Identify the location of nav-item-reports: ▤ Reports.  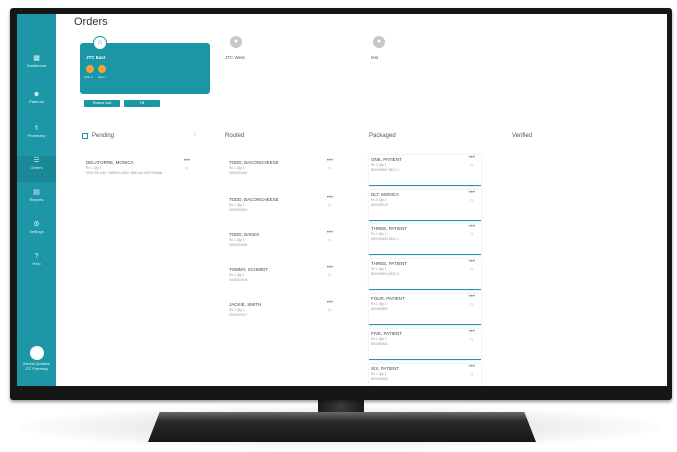
(36, 201).